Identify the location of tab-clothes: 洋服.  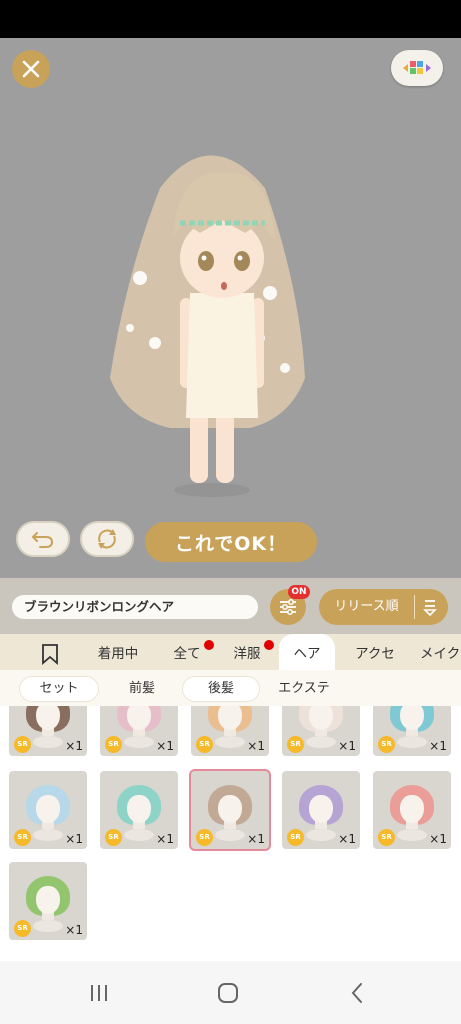
(247, 652).